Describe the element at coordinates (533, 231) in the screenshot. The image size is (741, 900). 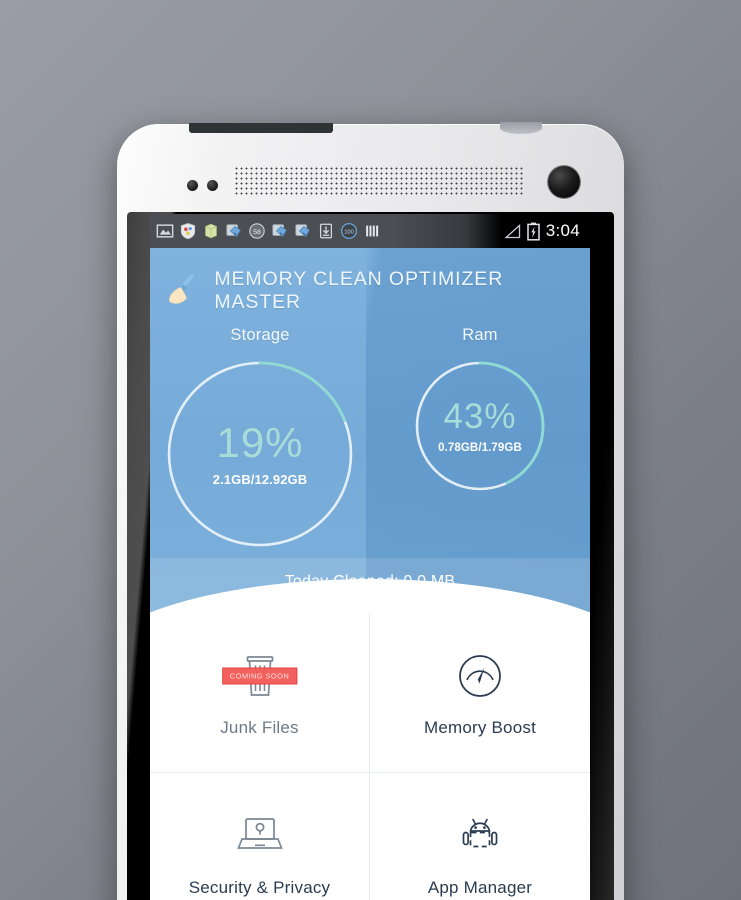
I see `battery-charging-icon` at that location.